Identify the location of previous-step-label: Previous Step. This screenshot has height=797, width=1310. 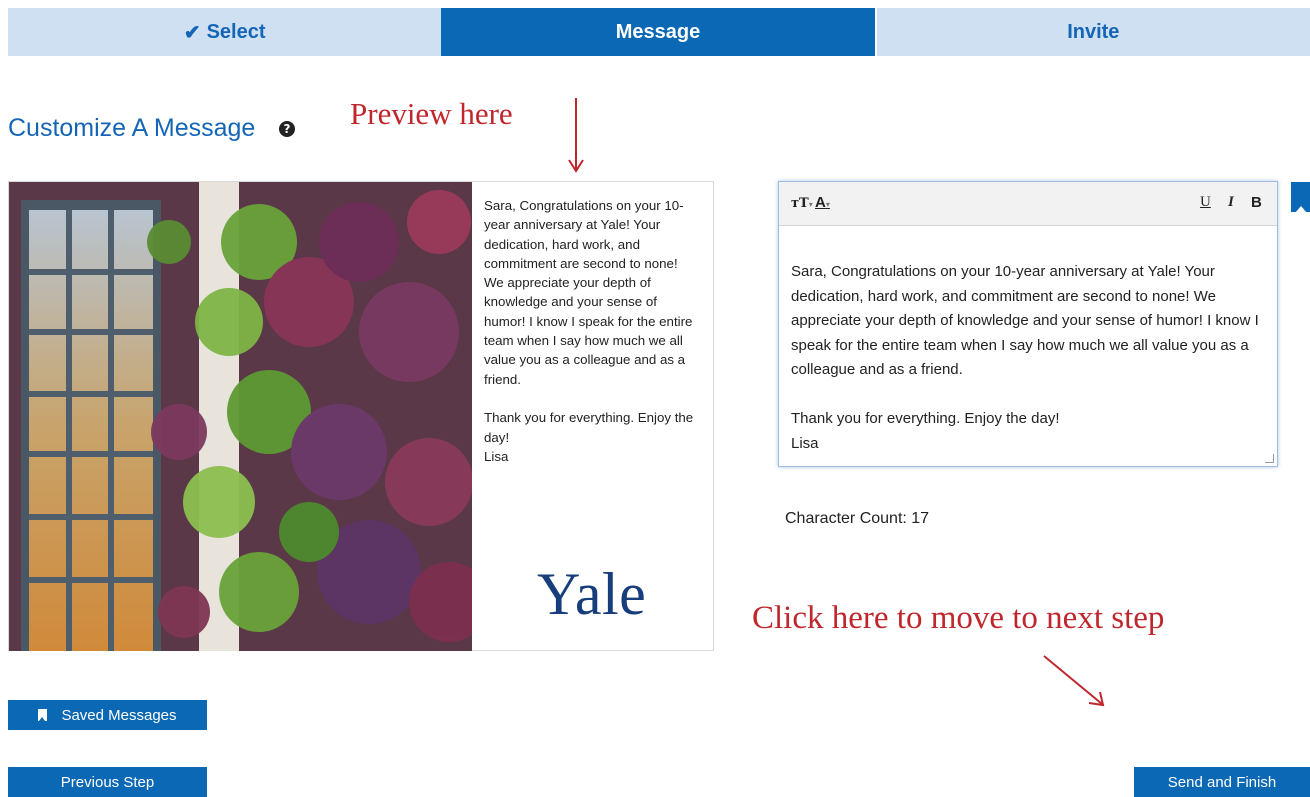
(107, 782).